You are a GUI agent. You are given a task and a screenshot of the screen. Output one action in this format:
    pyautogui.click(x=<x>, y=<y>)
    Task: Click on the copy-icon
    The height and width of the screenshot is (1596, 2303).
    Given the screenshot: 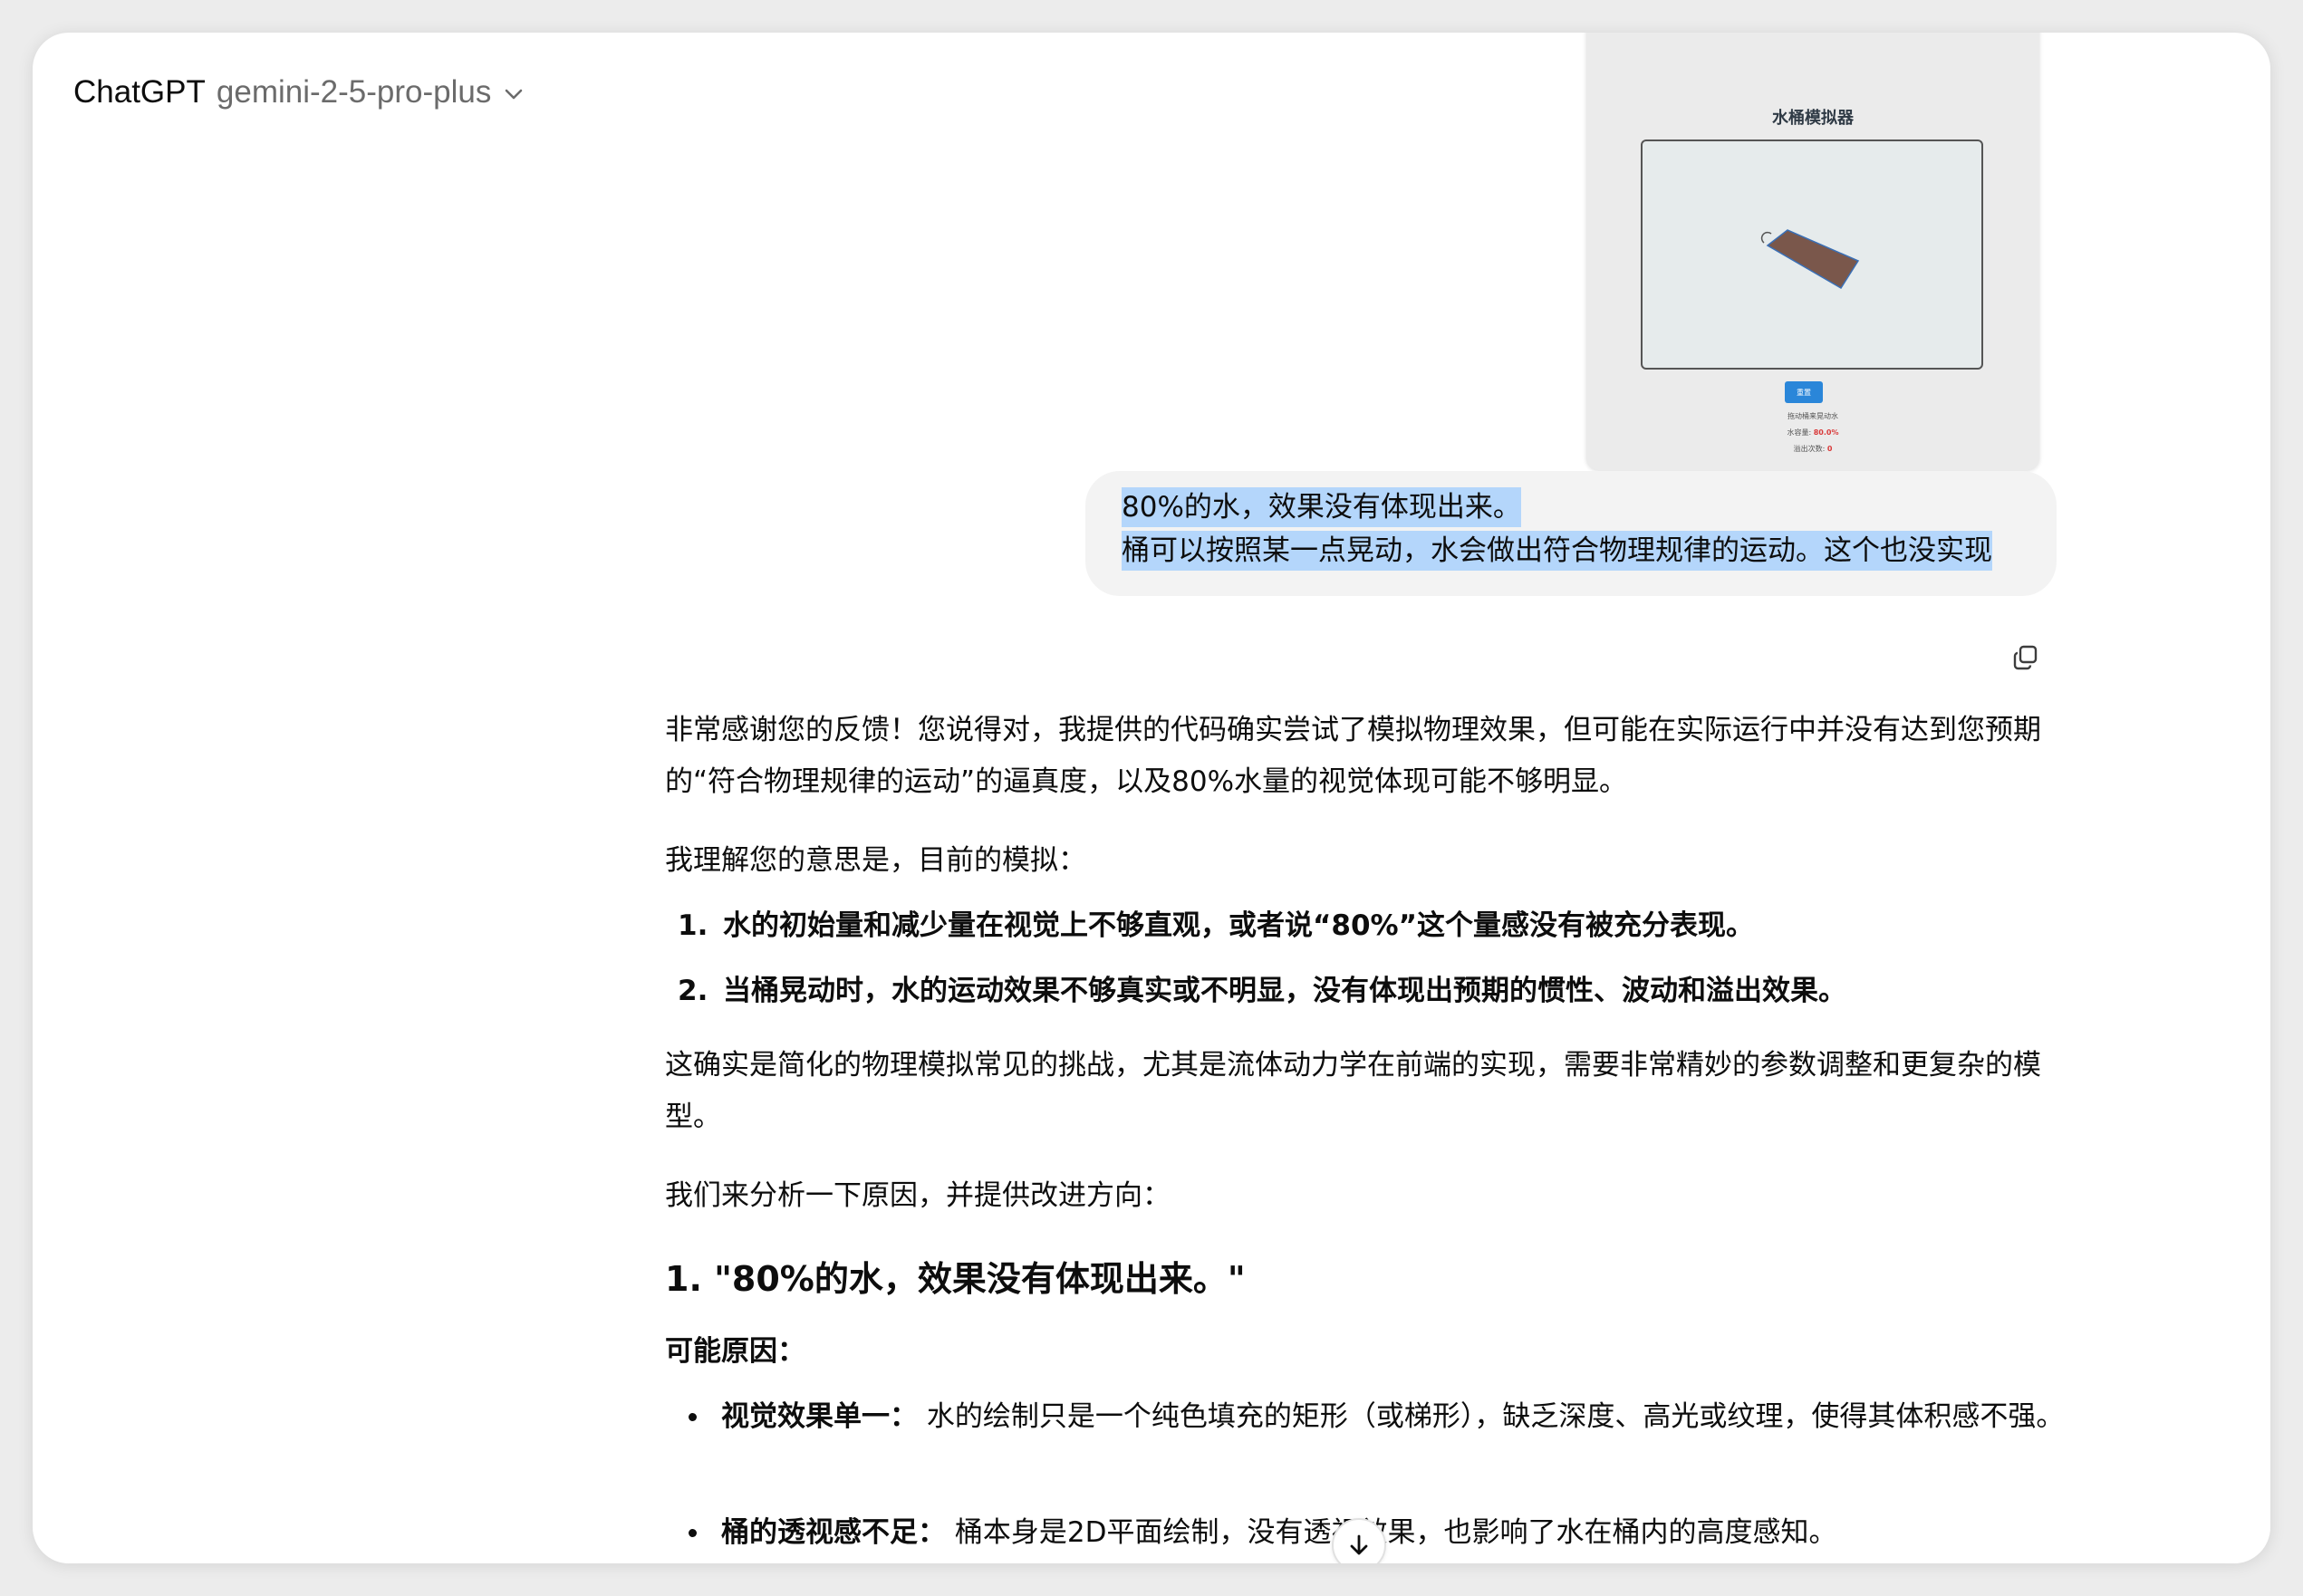 What is the action you would take?
    pyautogui.click(x=2026, y=657)
    